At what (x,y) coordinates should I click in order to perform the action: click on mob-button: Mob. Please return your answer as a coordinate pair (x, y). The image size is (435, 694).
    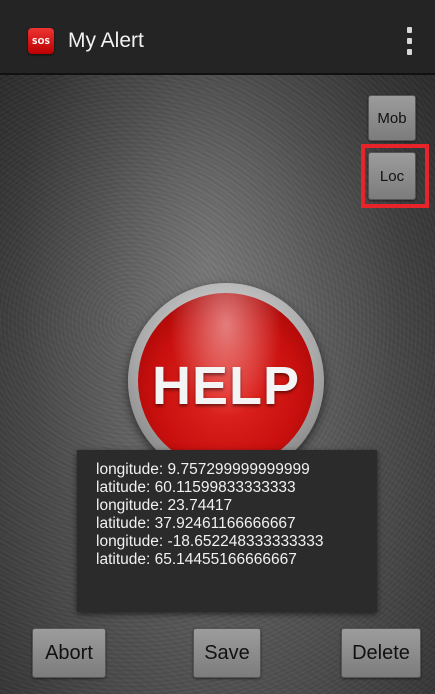
    Looking at the image, I should click on (392, 118).